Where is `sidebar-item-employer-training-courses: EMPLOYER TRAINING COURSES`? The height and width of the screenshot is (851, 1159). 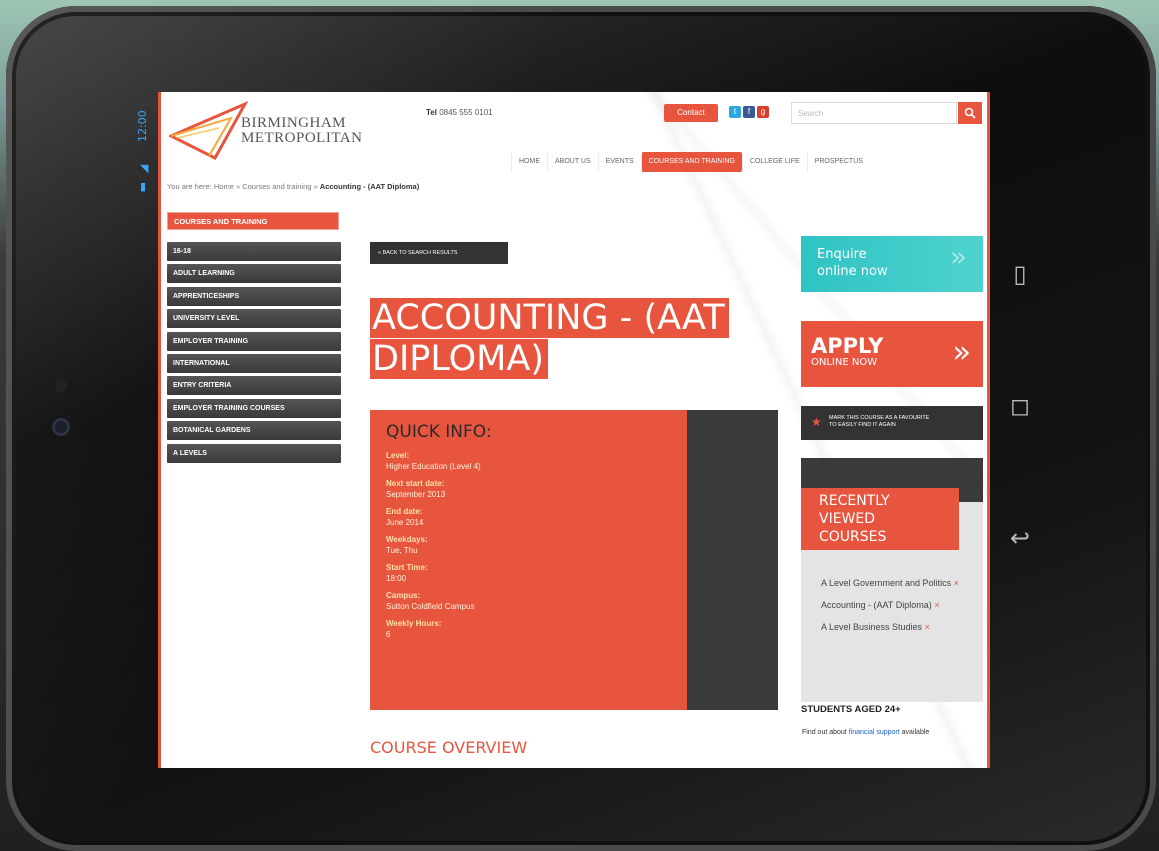
sidebar-item-employer-training-courses: EMPLOYER TRAINING COURSES is located at coordinates (254, 408).